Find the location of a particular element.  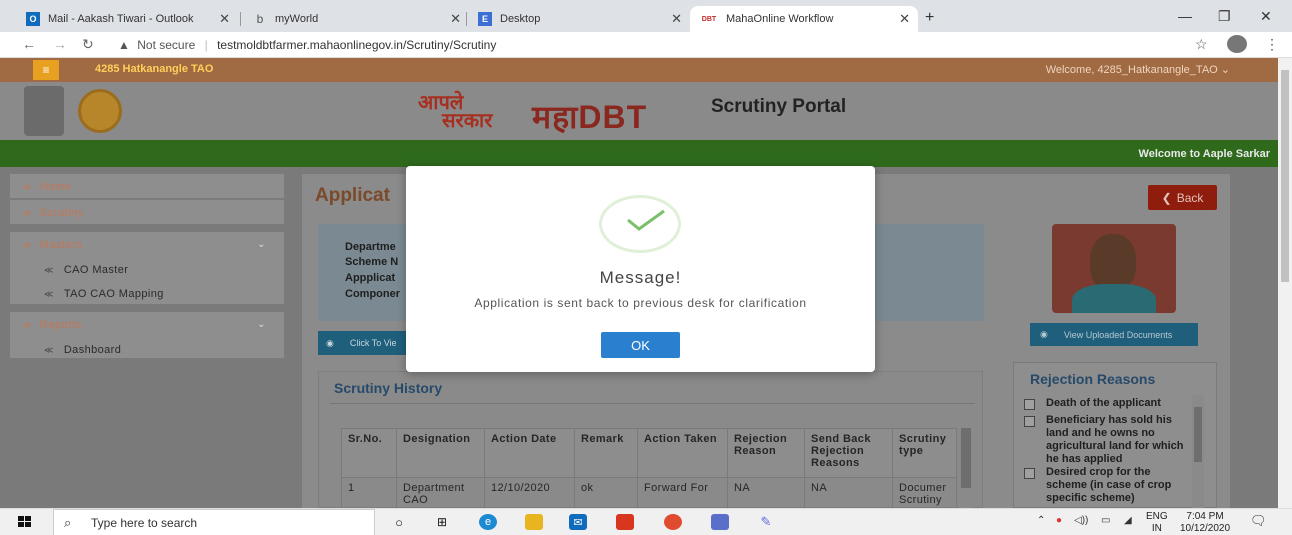

restore-icon: ❐ is located at coordinates (1224, 16).